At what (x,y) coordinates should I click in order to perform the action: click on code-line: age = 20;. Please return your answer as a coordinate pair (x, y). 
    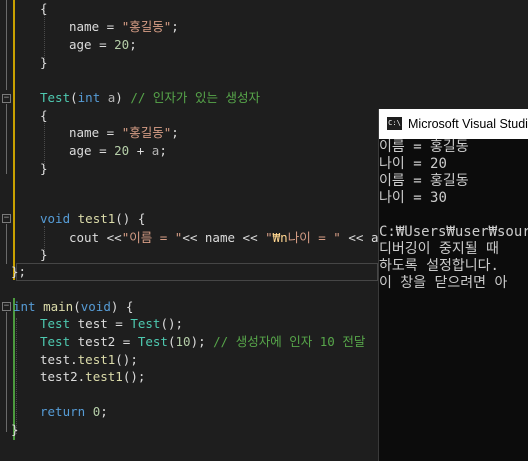
    Looking at the image, I should click on (103, 45).